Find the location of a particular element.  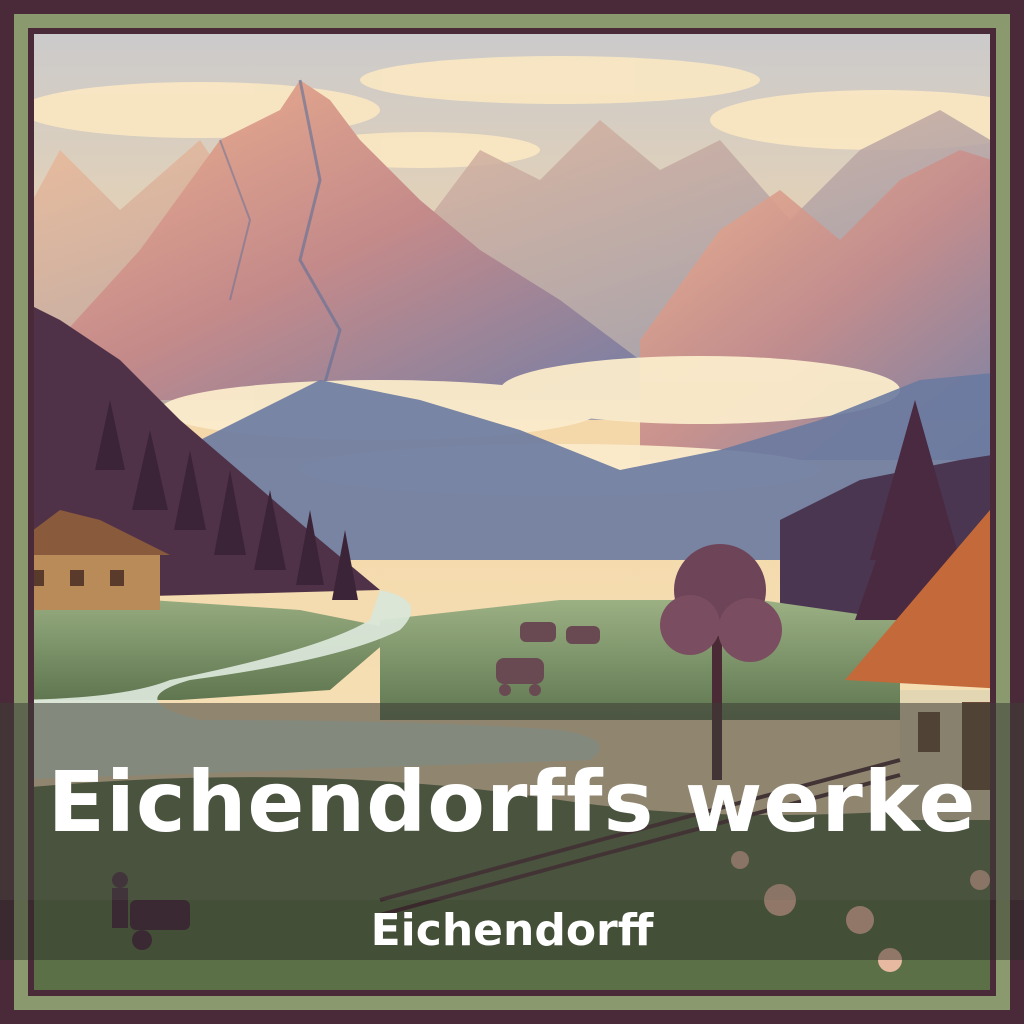

book-author: Eichendorff is located at coordinates (512, 930).